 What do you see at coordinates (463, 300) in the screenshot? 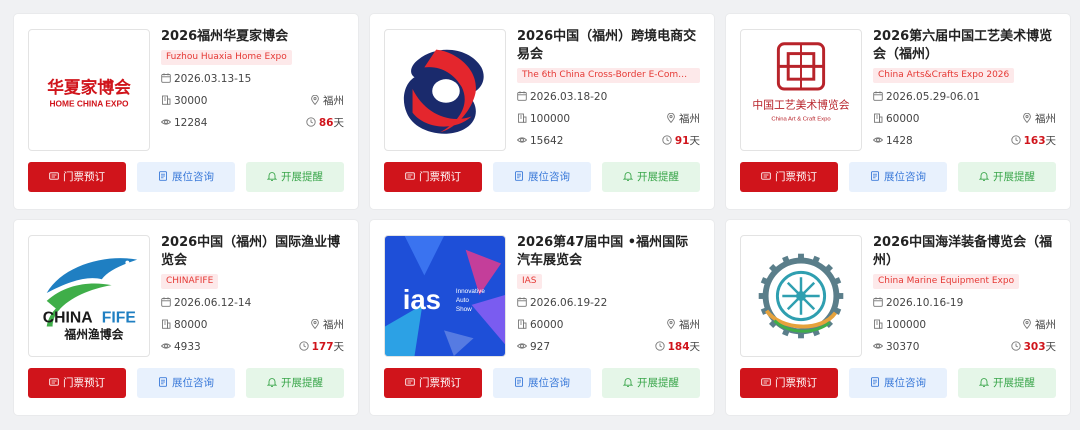
I see `svg-text: Auto` at bounding box center [463, 300].